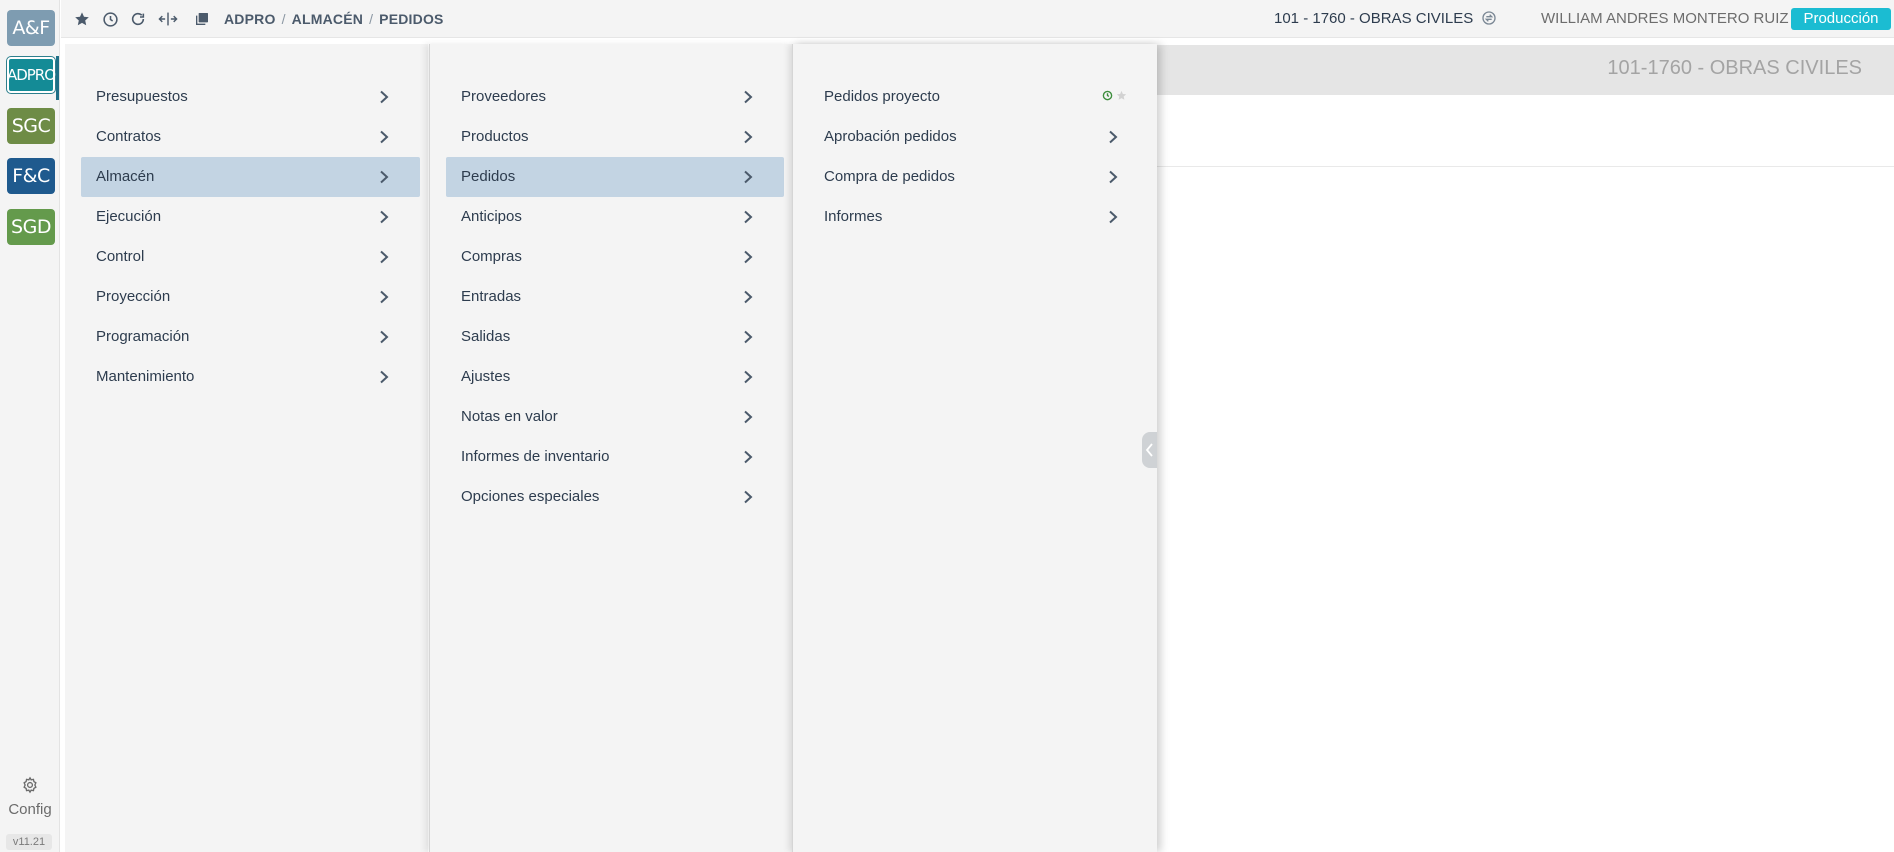 This screenshot has height=852, width=1894. Describe the element at coordinates (168, 19) in the screenshot. I see `split-view-icon` at that location.